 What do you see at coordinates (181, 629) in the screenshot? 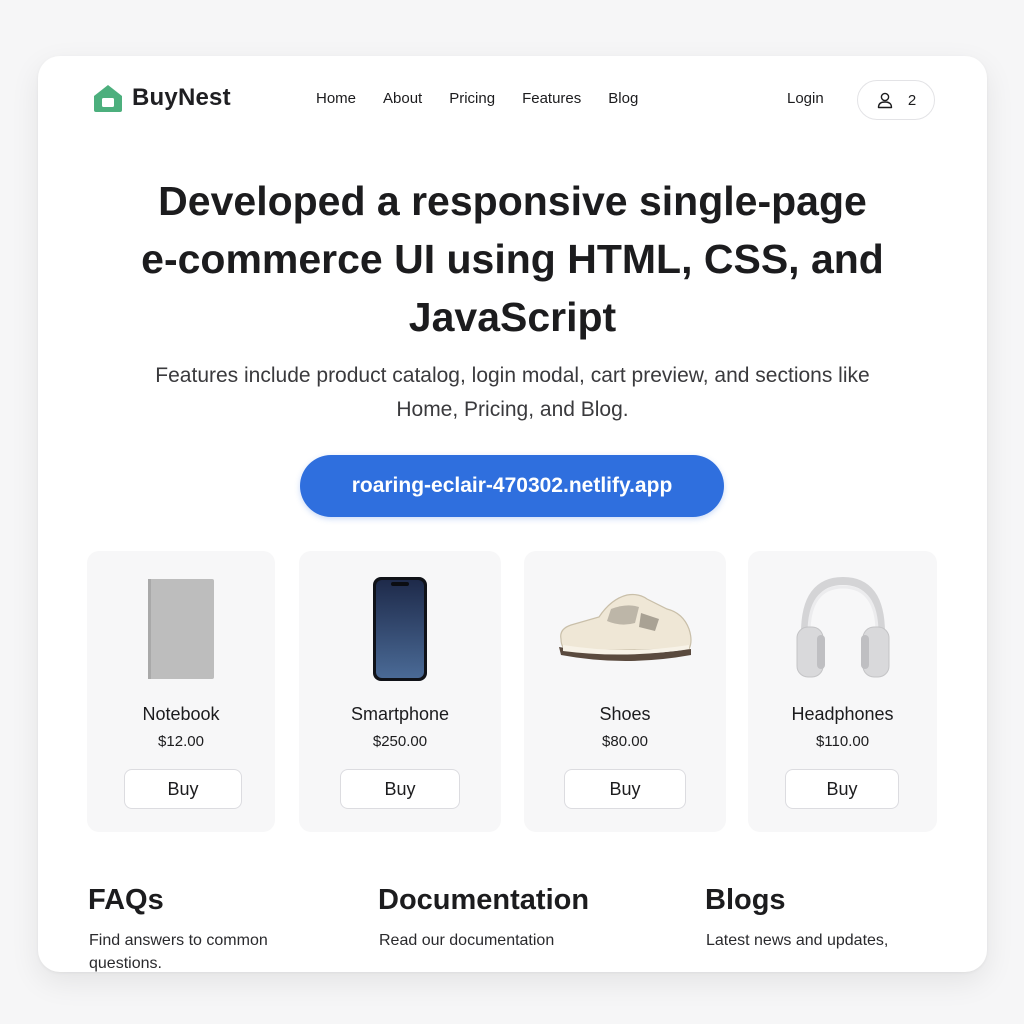
I see `notebook-icon` at bounding box center [181, 629].